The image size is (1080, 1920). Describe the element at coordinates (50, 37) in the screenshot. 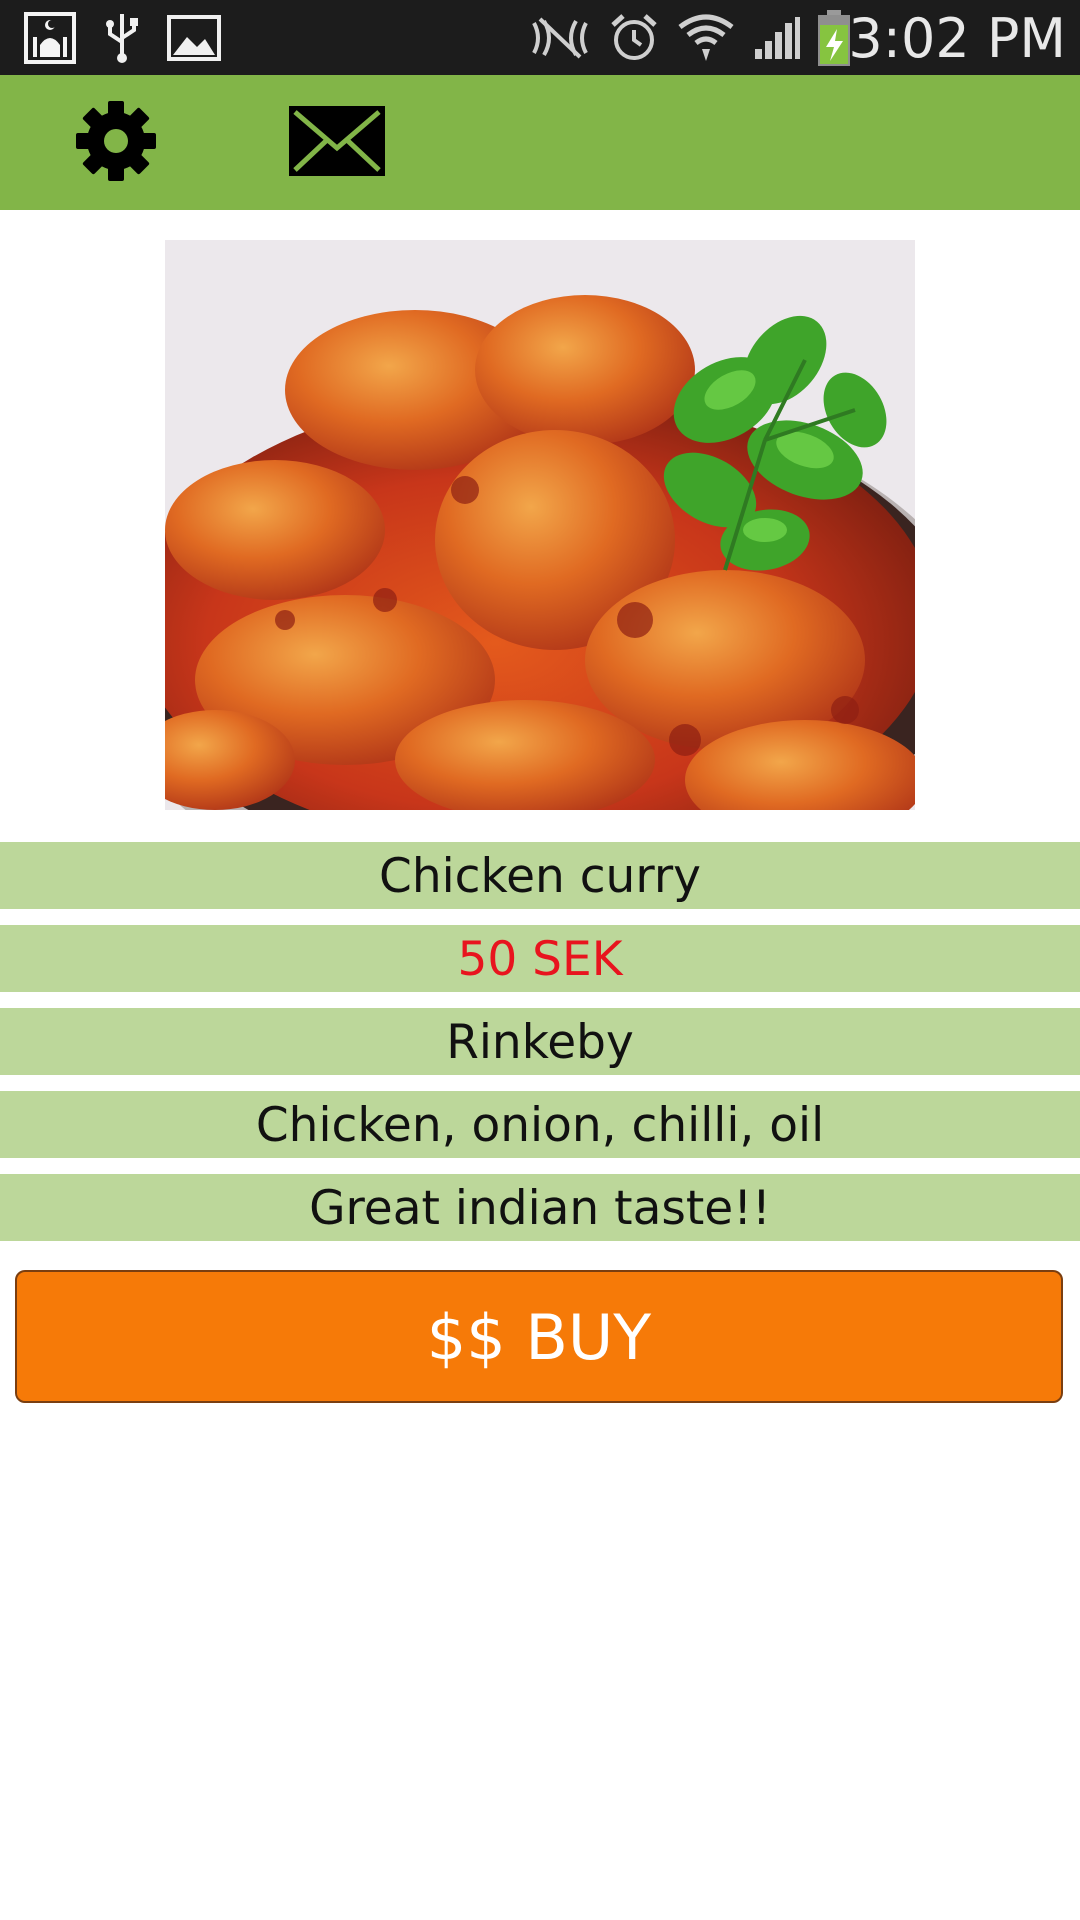

I see `mosque-app-icon` at that location.